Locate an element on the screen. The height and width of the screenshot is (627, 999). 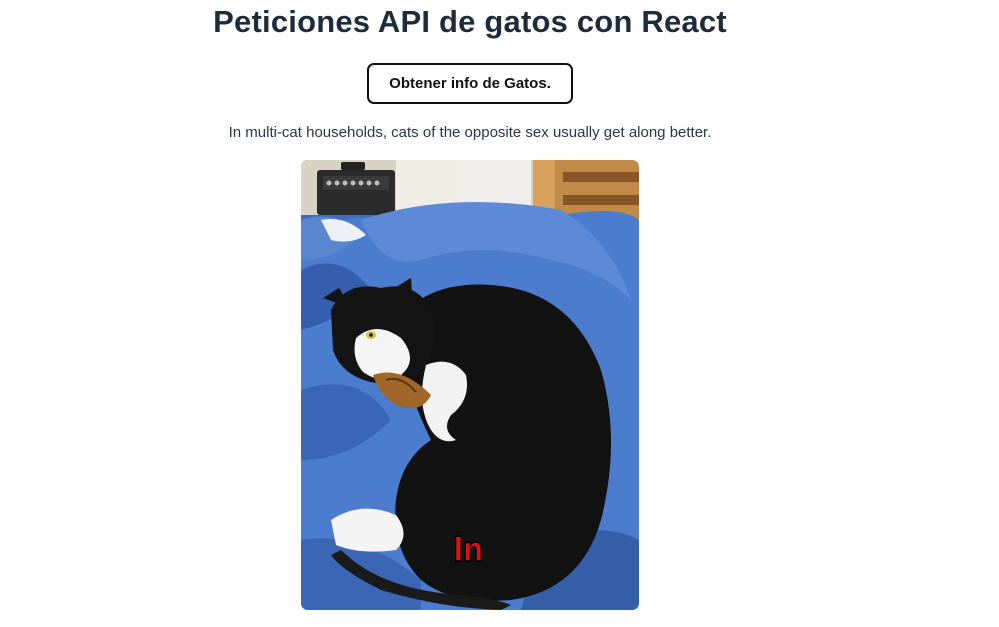
image-overlay-text: In is located at coordinates (468, 550).